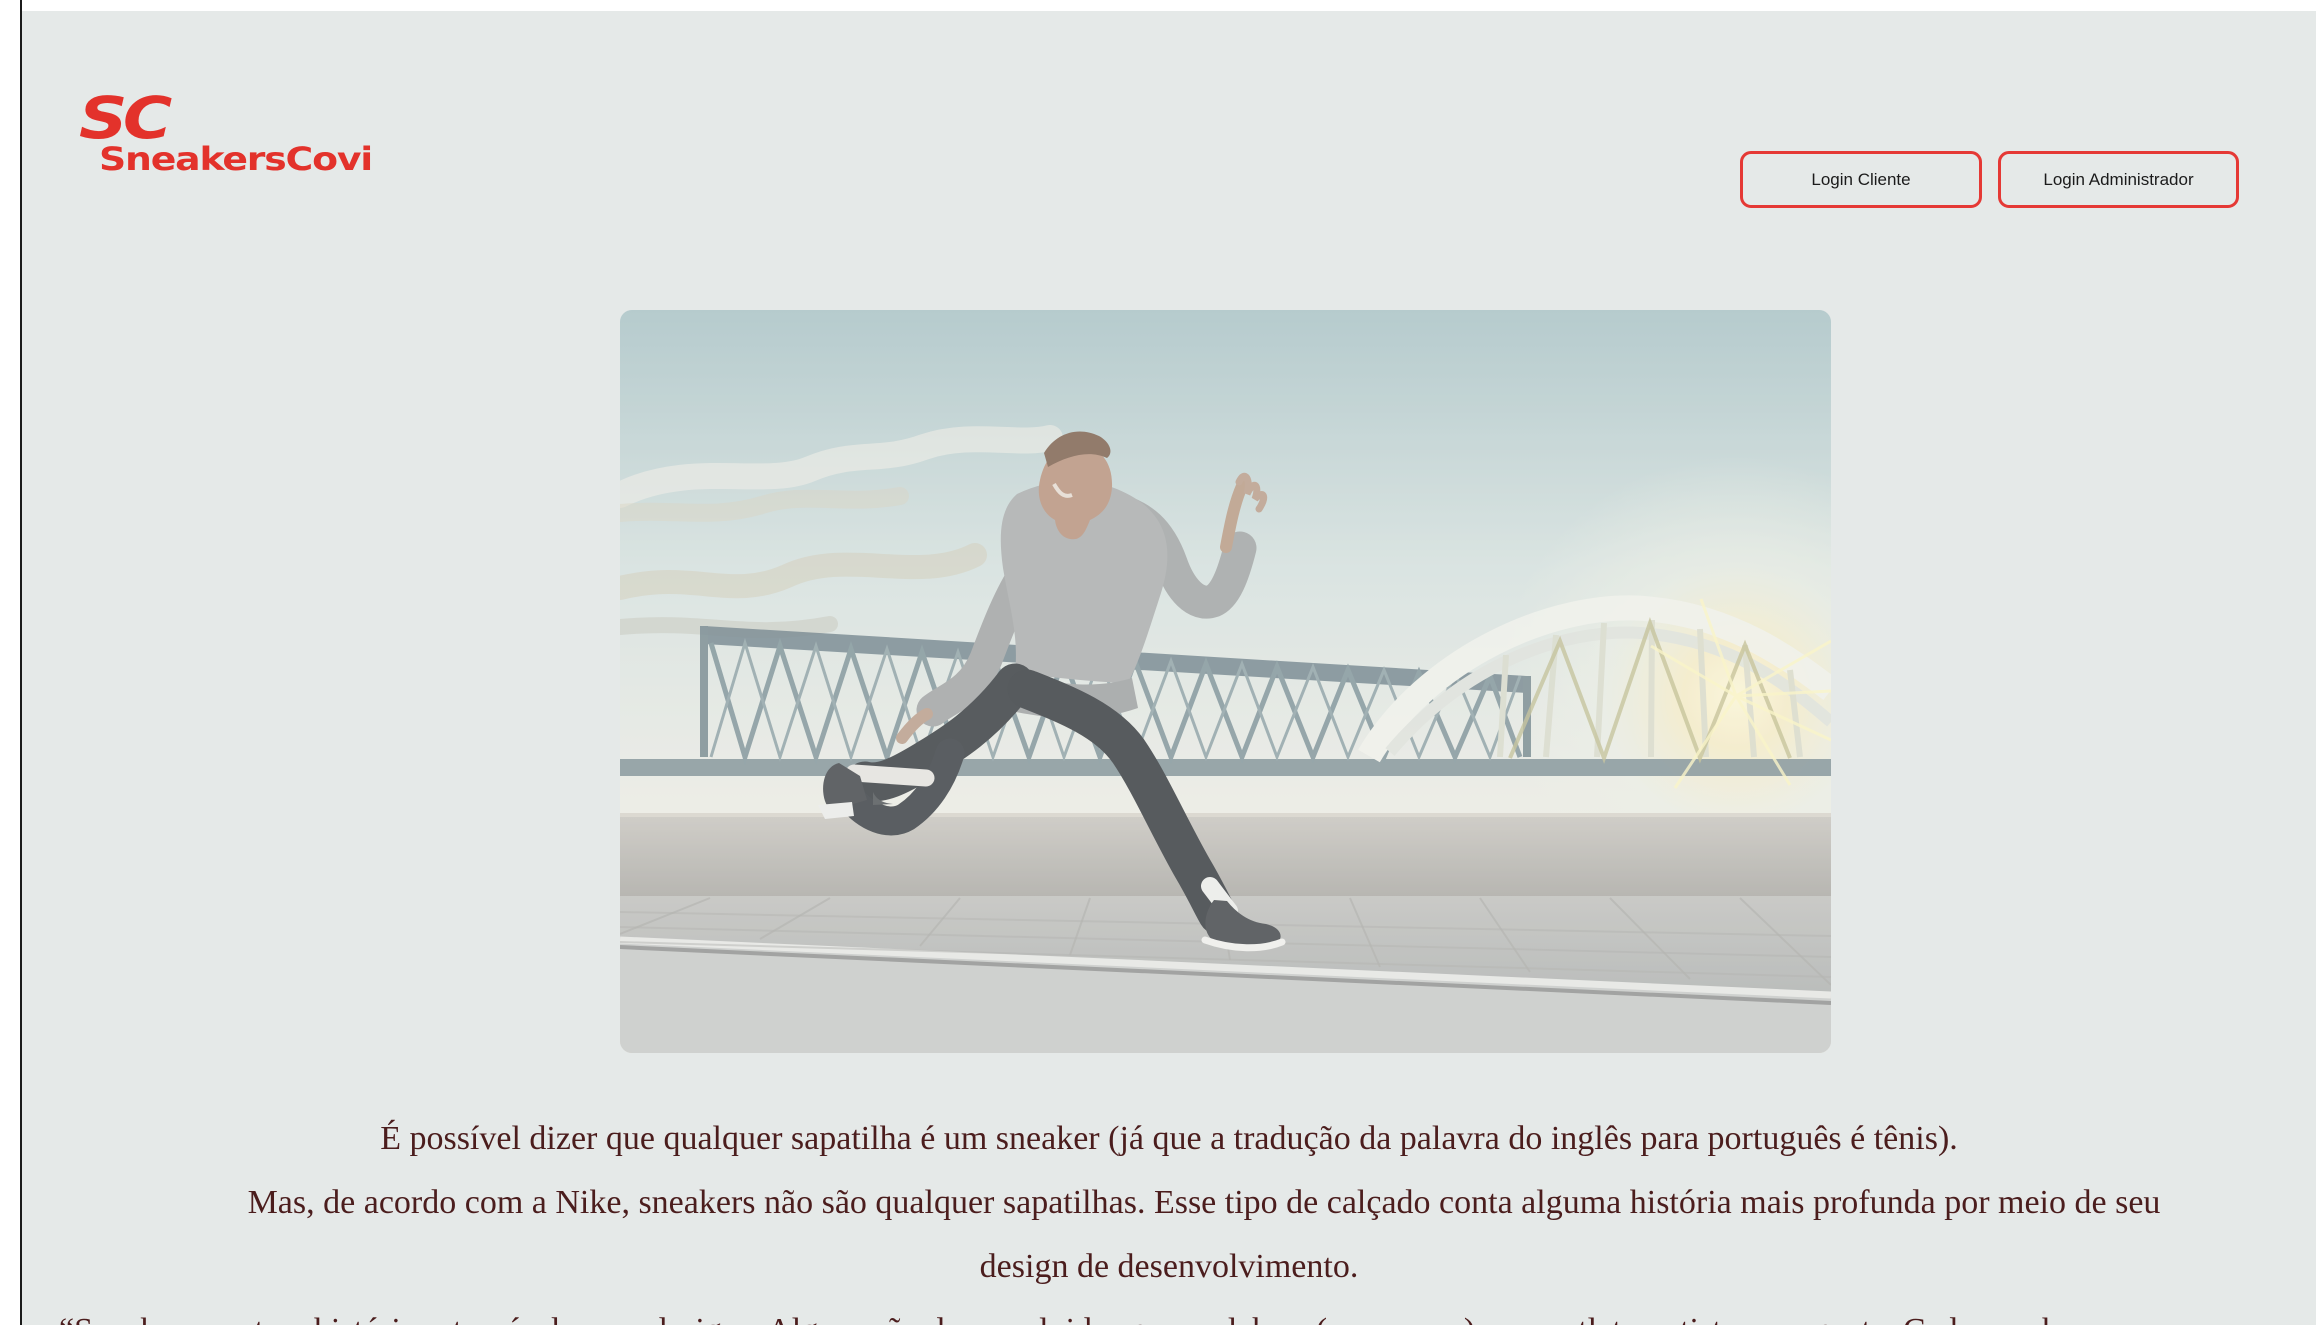 The width and height of the screenshot is (2316, 1325). What do you see at coordinates (1861, 179) in the screenshot?
I see `login-client-button: Login Cliente` at bounding box center [1861, 179].